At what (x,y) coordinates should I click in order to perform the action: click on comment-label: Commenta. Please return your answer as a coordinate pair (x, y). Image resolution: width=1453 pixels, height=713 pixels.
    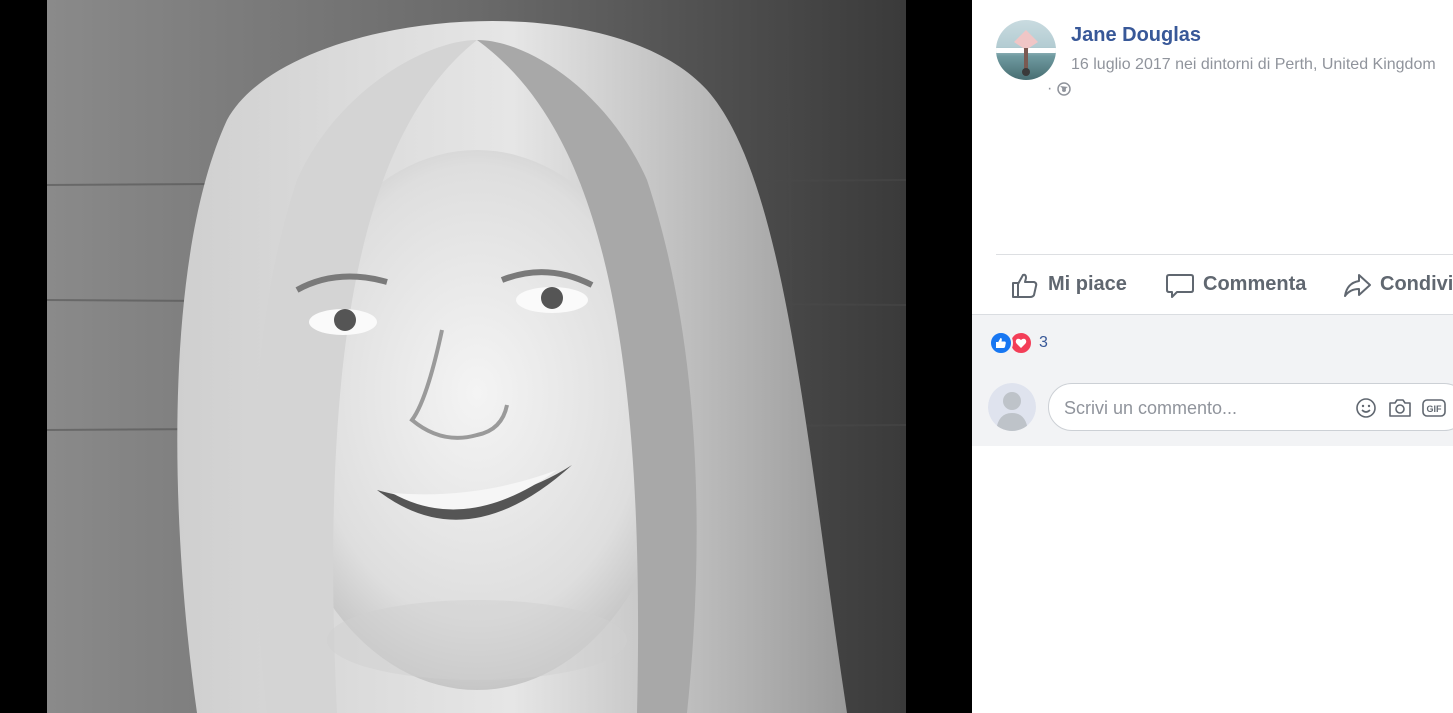
    Looking at the image, I should click on (1255, 284).